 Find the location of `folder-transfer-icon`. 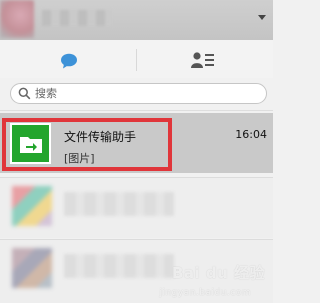

folder-transfer-icon is located at coordinates (31, 145).